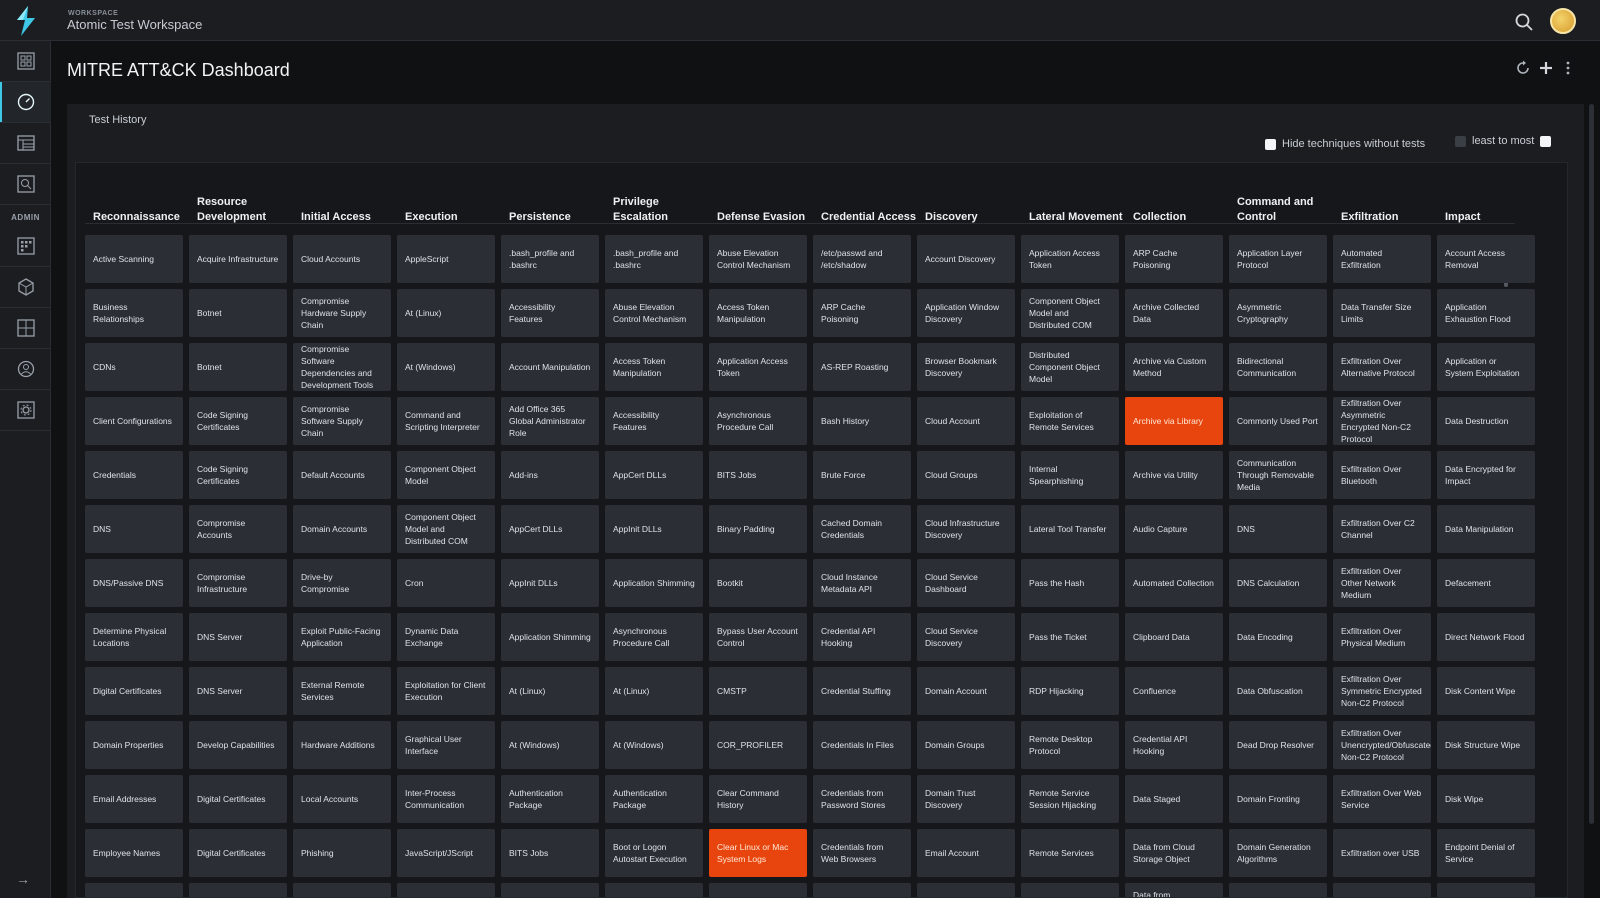 The image size is (1600, 898). Describe the element at coordinates (966, 421) in the screenshot. I see `technique-cell: Cloud Account` at that location.